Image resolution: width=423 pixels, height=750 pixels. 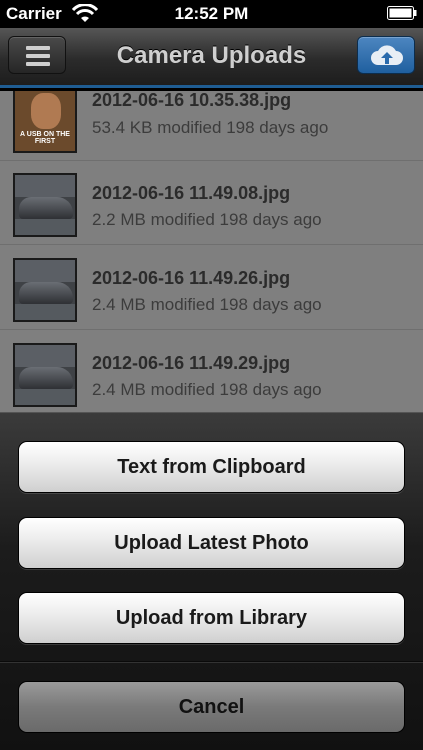 I want to click on upload-from-library-button: Upload from Library, so click(x=211, y=618).